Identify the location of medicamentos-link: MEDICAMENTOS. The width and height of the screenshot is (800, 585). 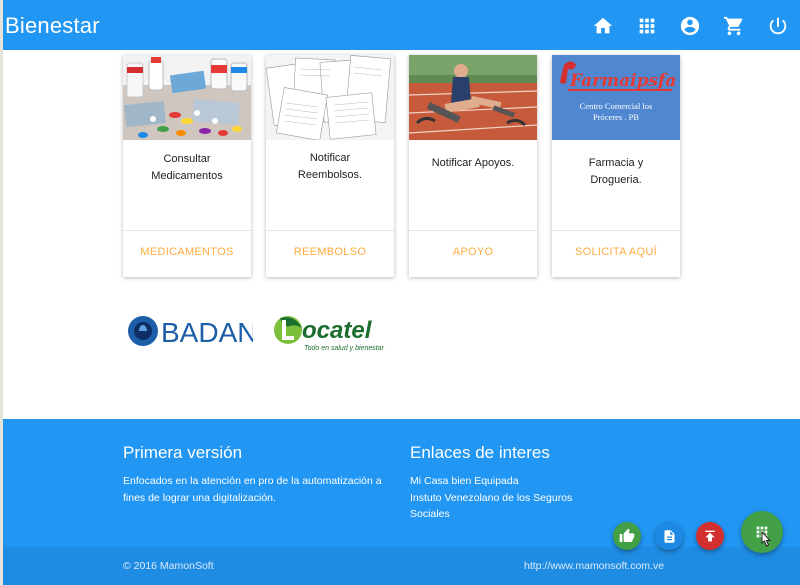
(187, 252).